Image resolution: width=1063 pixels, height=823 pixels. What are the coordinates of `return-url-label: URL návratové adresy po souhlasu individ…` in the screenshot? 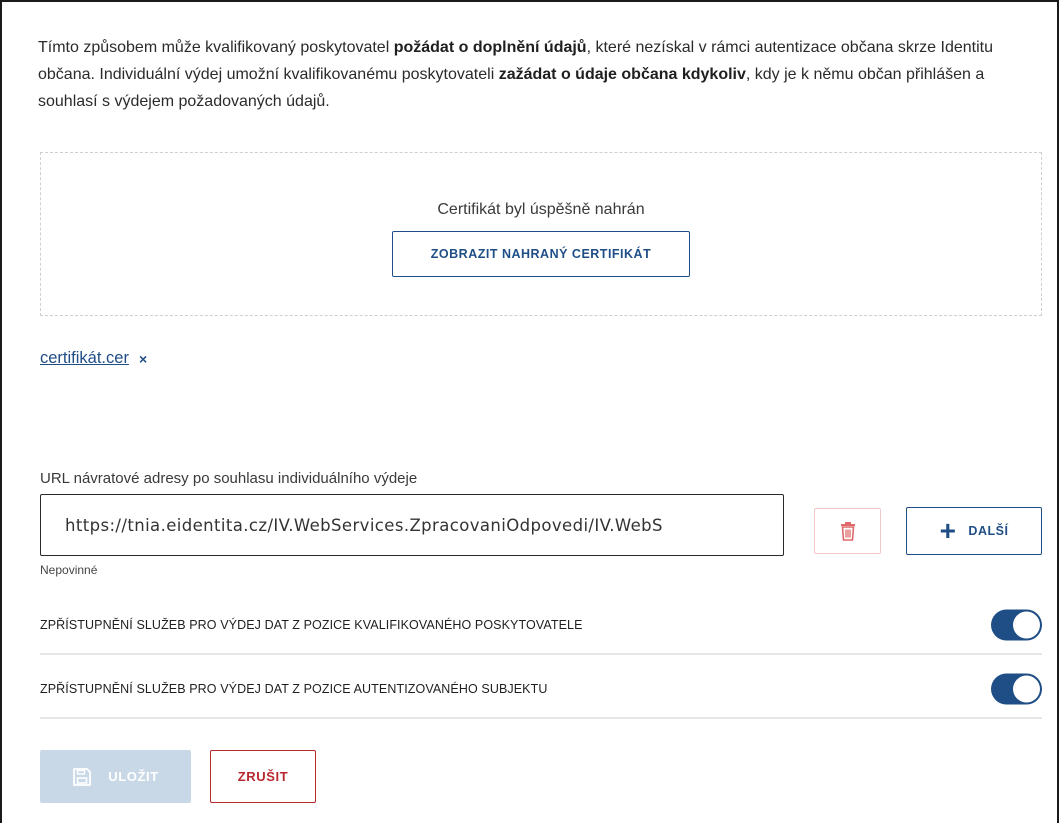 It's located at (229, 478).